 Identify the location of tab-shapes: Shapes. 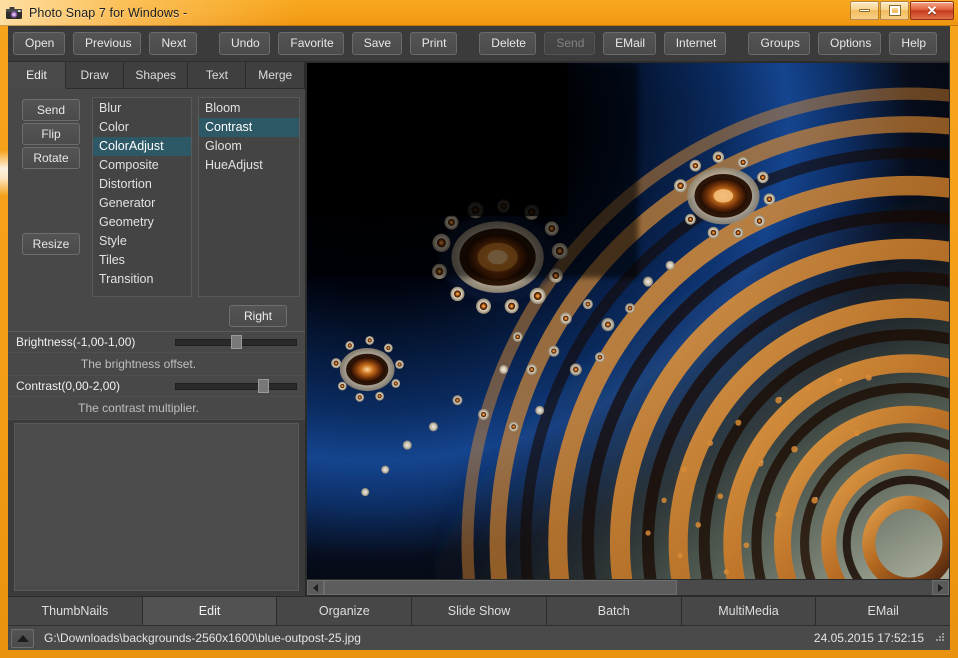
(156, 75).